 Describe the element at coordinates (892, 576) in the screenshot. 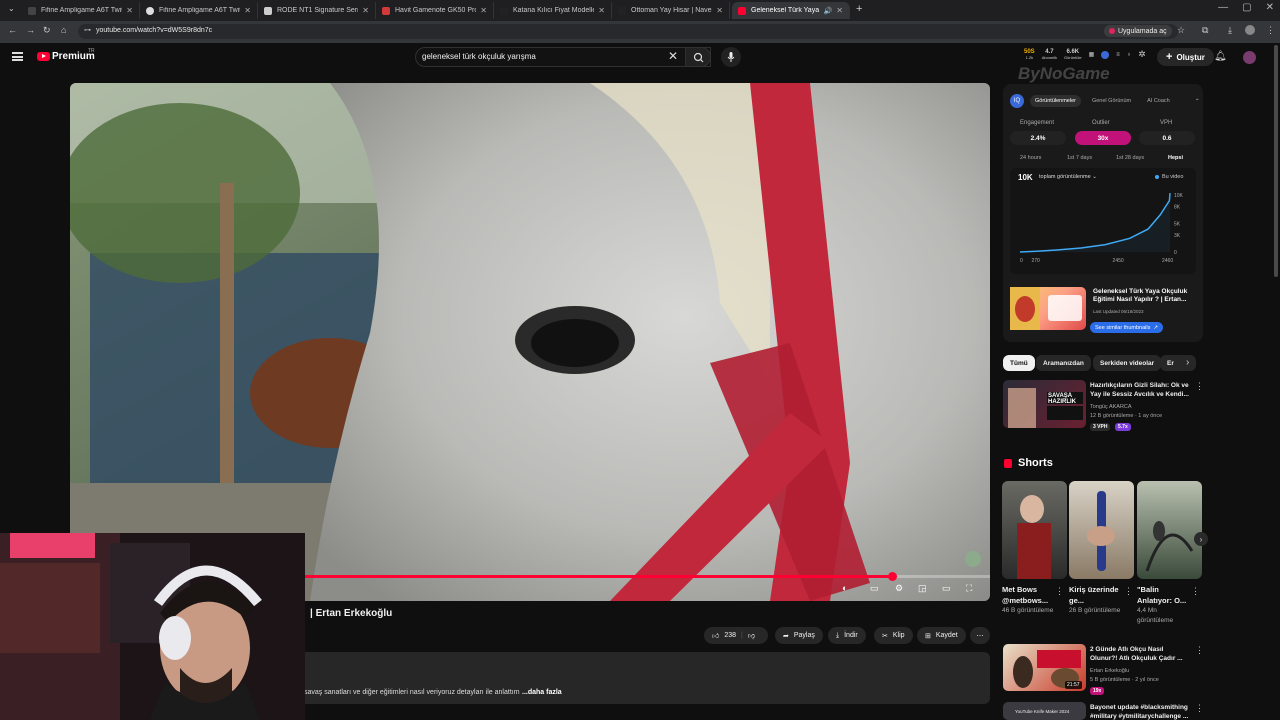

I see `progress-scrubber` at that location.